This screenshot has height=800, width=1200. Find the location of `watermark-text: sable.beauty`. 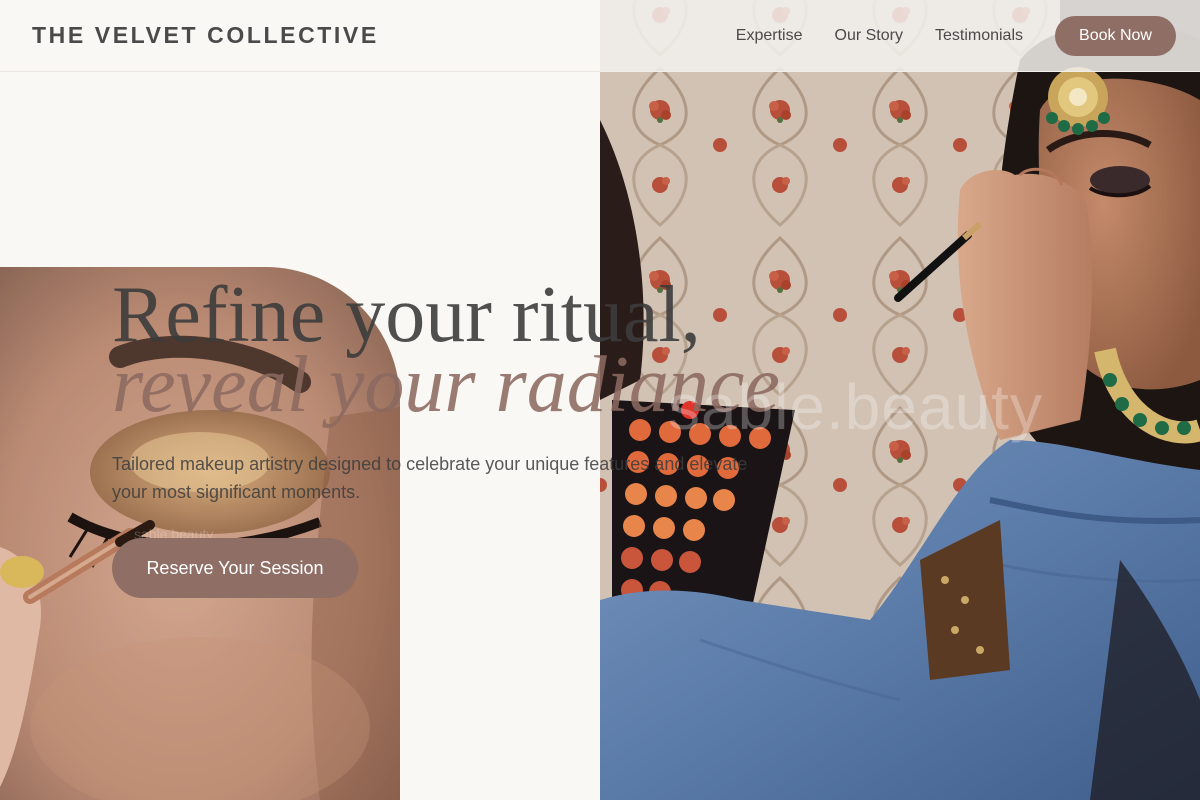

watermark-text: sable.beauty is located at coordinates (855, 407).